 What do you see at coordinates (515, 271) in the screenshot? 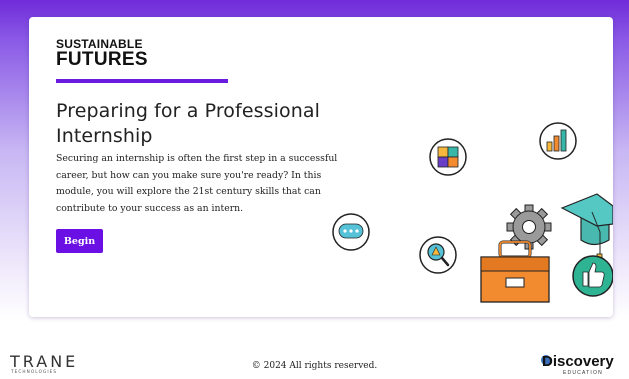
I see `briefcase-icon` at bounding box center [515, 271].